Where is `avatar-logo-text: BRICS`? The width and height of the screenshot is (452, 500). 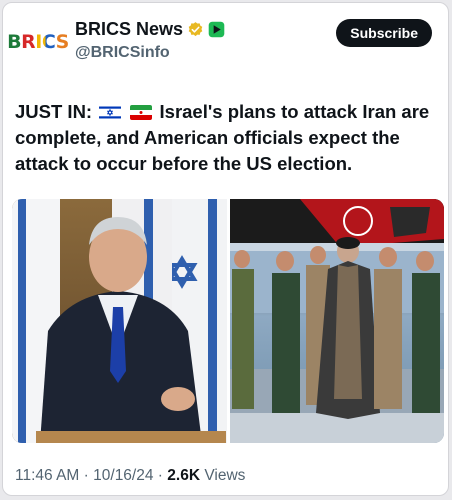
avatar-logo-text: BRICS is located at coordinates (38, 42).